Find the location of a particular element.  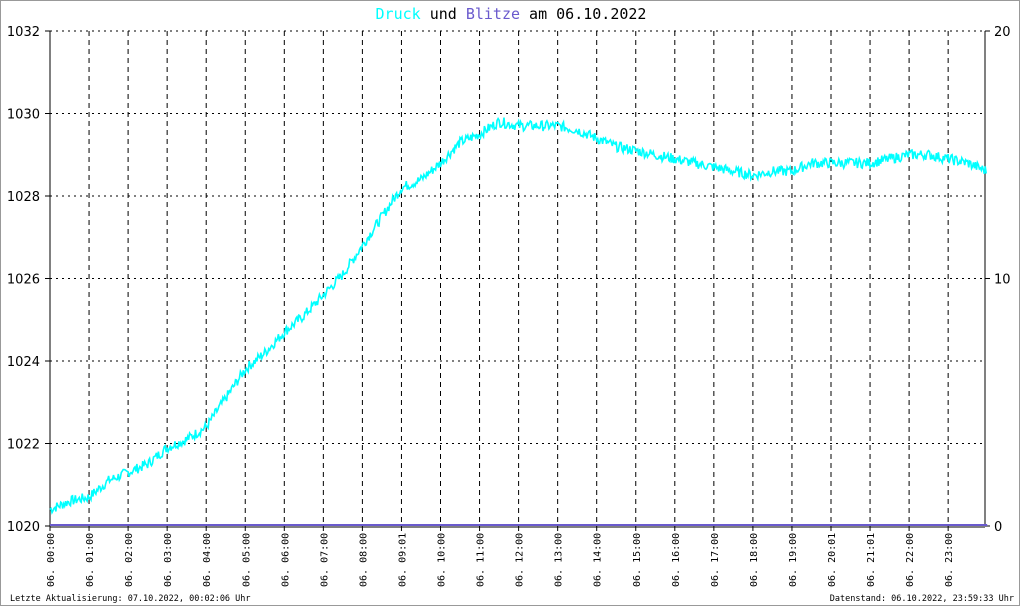

x-tick-label: 06. 02:00 is located at coordinates (129, 560).